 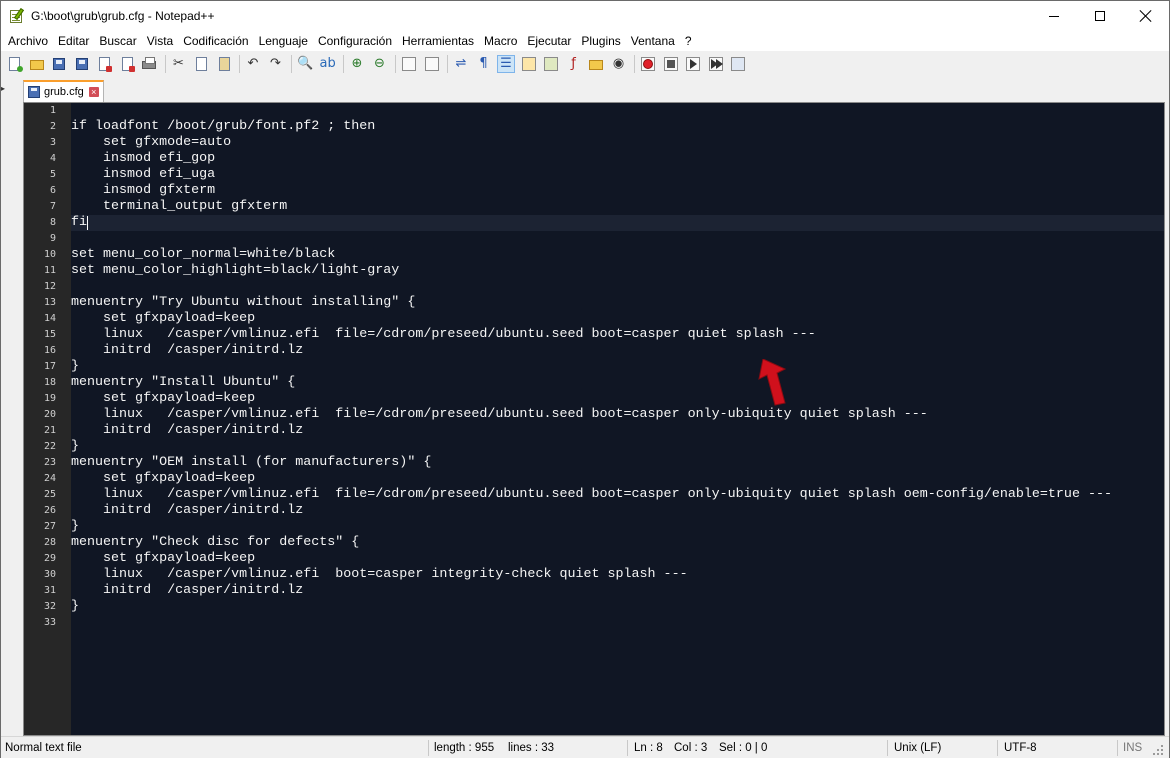 What do you see at coordinates (604, 479) in the screenshot?
I see `code-line: 24 set gfxpayload=keep` at bounding box center [604, 479].